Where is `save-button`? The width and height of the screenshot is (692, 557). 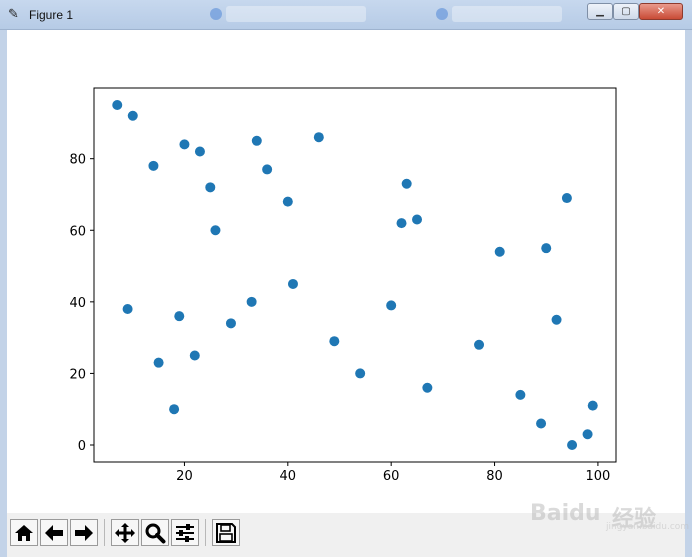
save-button is located at coordinates (226, 532).